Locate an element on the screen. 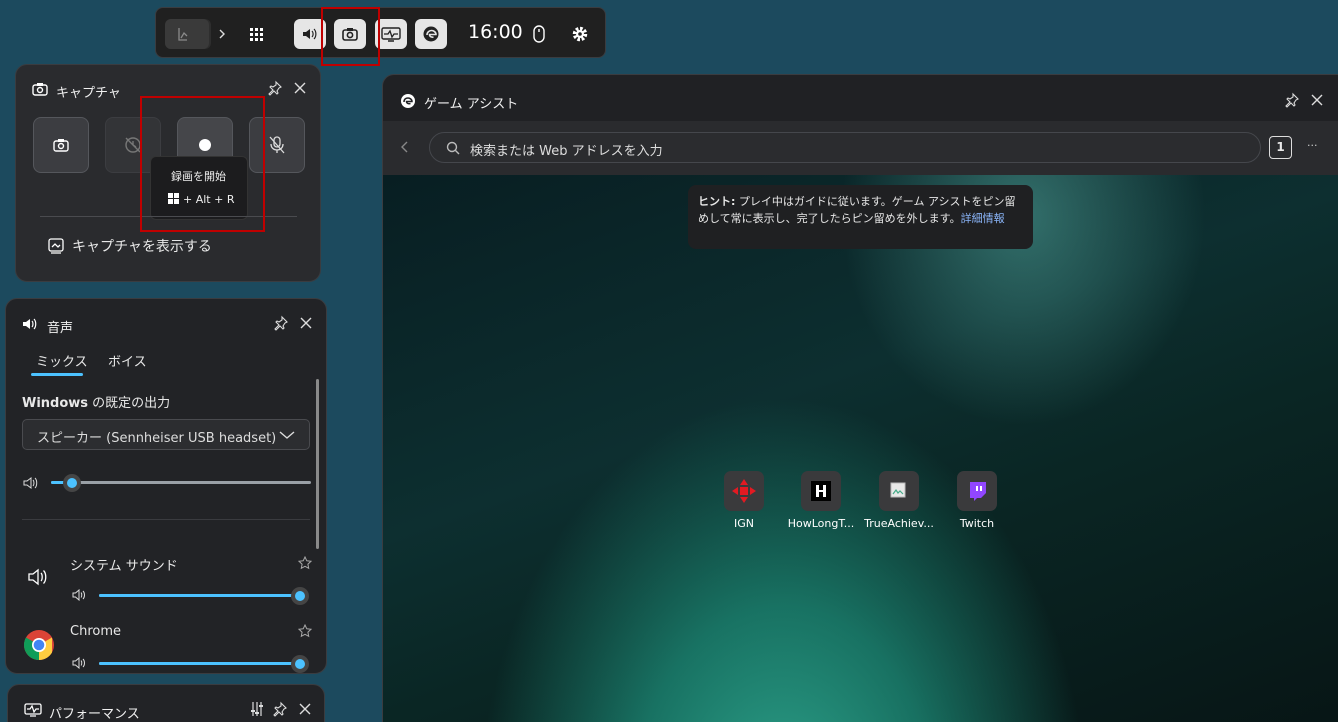  system-sound-icon is located at coordinates (37, 577).